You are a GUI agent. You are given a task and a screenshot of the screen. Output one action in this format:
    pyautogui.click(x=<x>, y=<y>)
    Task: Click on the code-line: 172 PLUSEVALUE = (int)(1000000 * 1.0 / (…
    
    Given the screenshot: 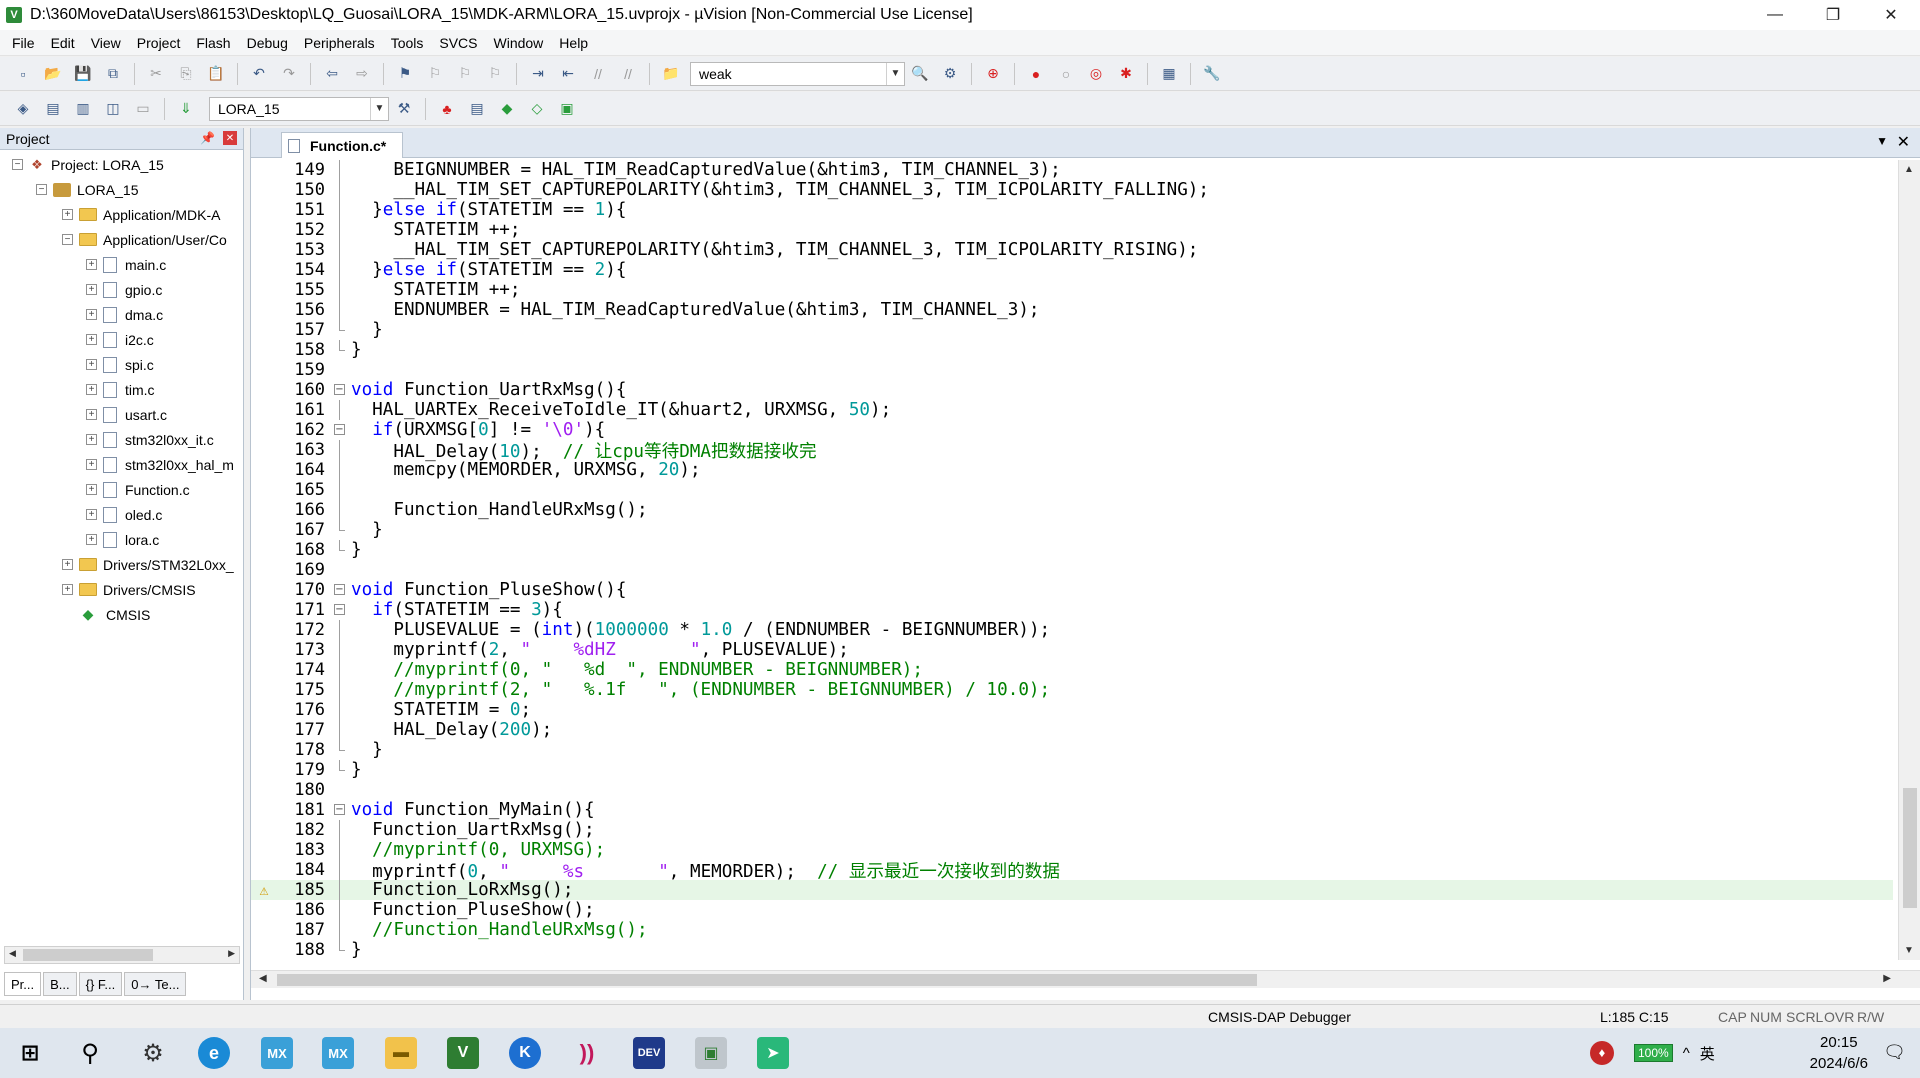 What is the action you would take?
    pyautogui.click(x=1072, y=630)
    